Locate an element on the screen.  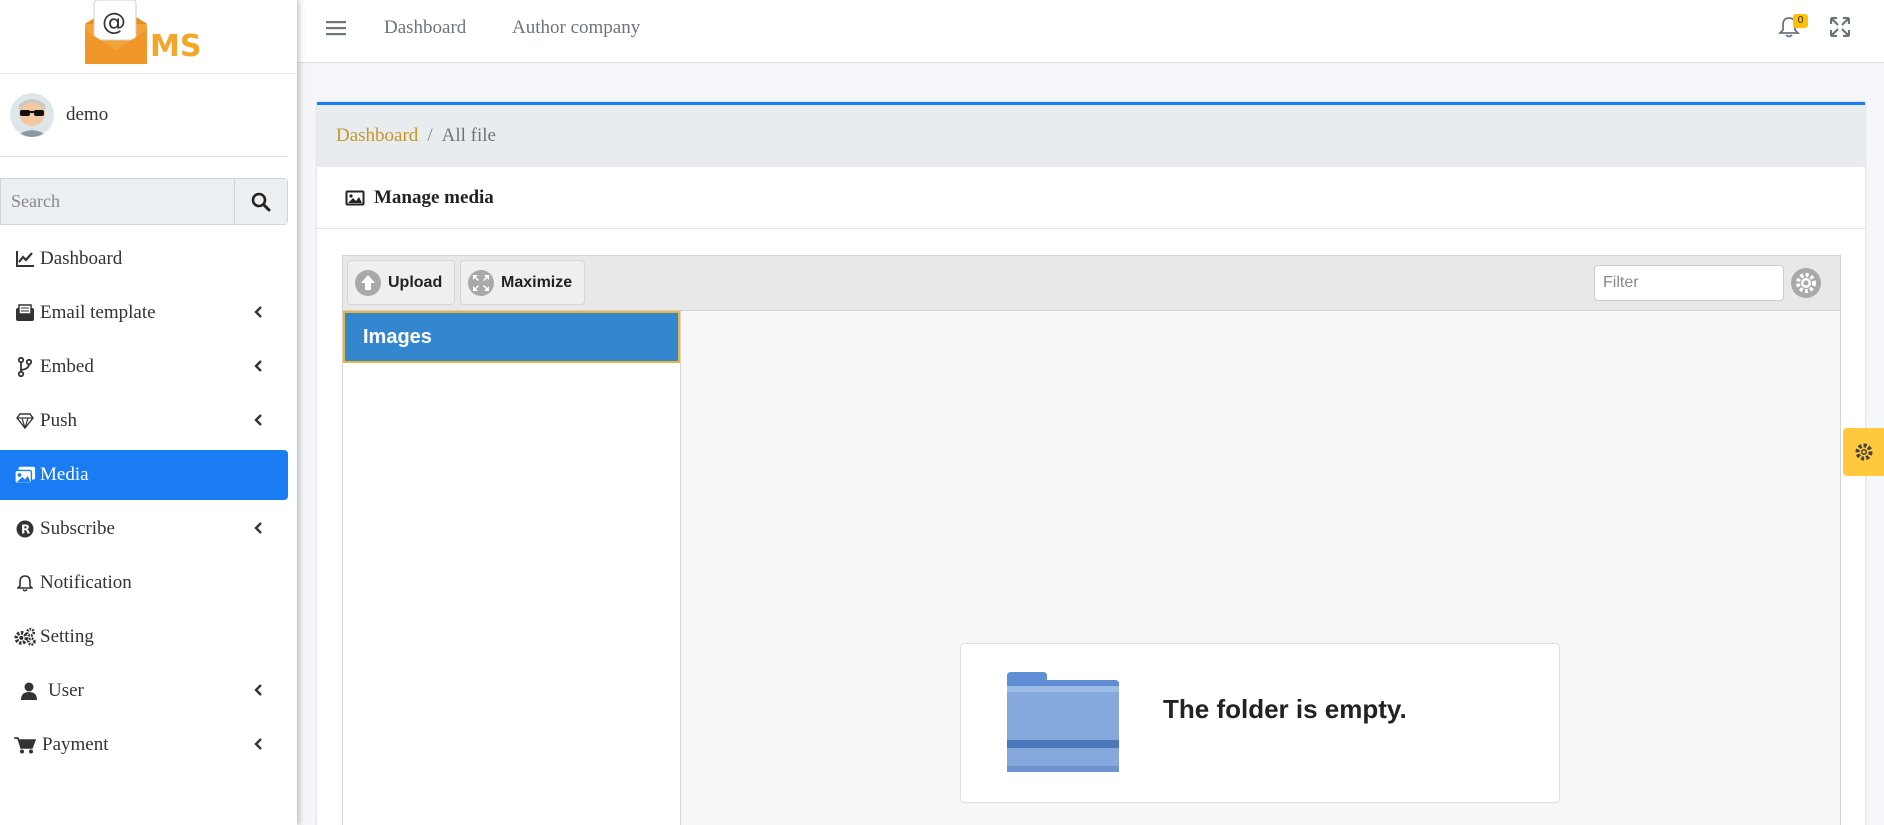
card-title: Manage media is located at coordinates (434, 197).